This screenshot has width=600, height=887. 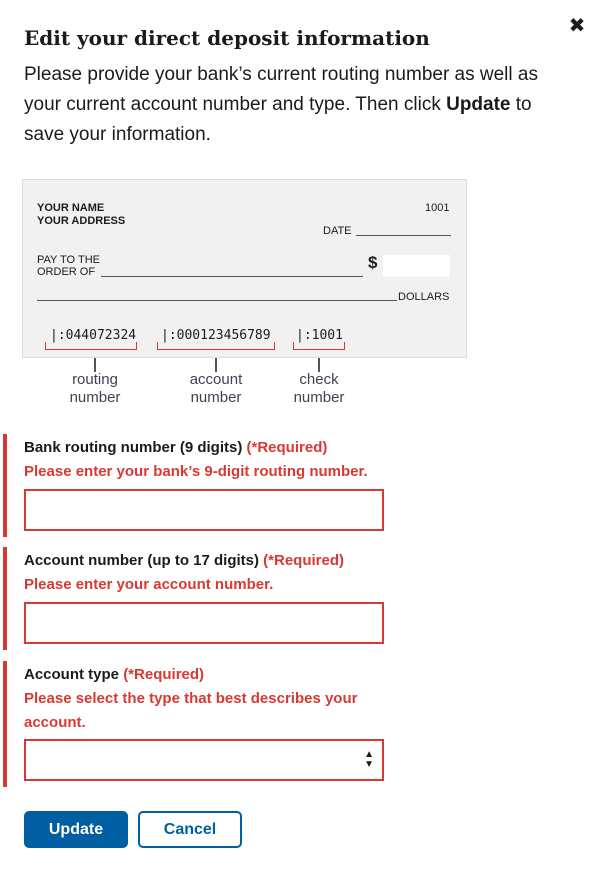 I want to click on account-callout: account number, so click(x=216, y=389).